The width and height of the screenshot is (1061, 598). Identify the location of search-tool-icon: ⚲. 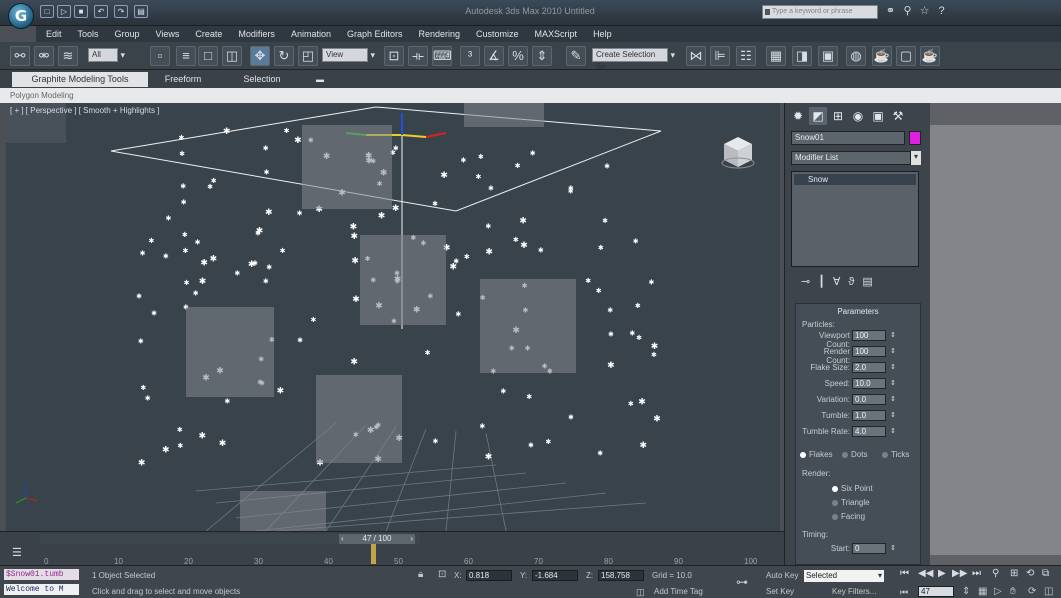
(907, 11).